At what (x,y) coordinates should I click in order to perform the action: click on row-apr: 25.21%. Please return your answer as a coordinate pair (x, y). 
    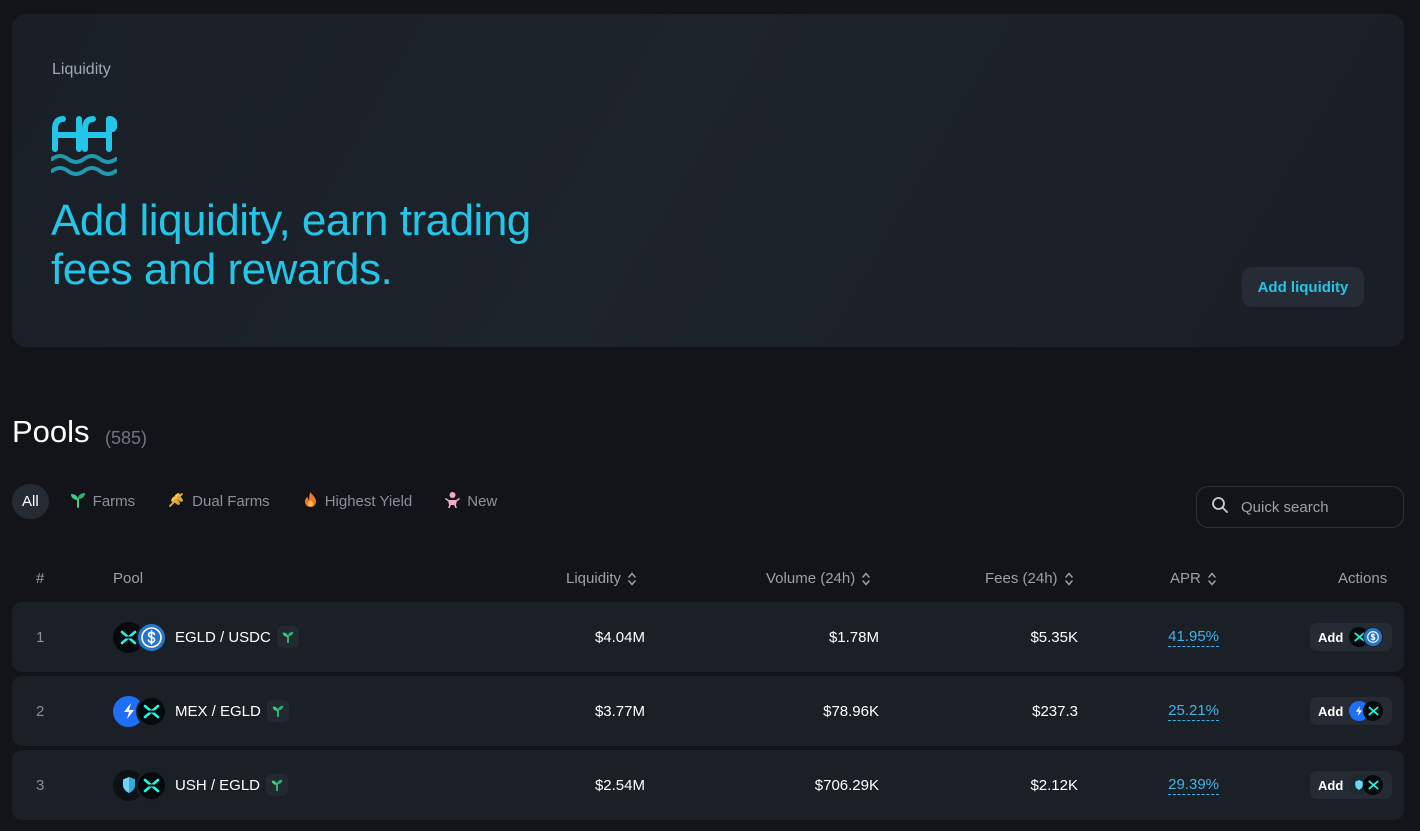
    Looking at the image, I should click on (1160, 711).